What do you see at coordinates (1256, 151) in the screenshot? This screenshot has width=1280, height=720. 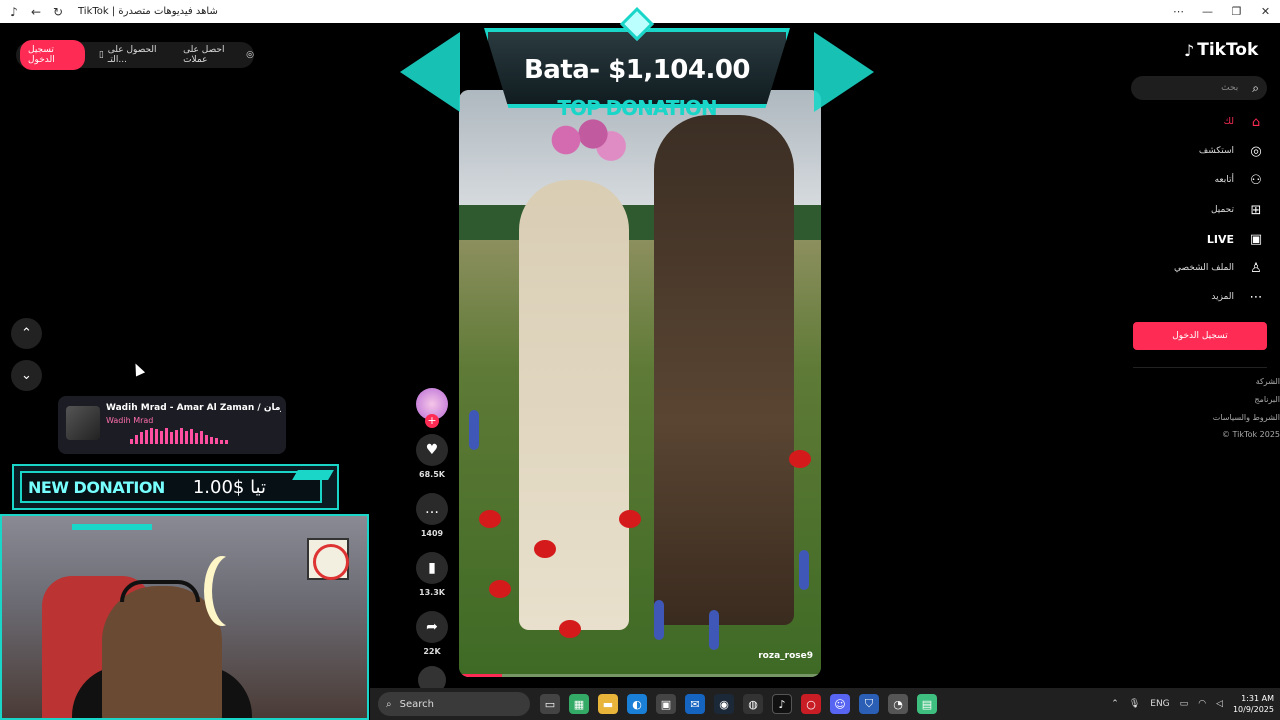 I see `compass-icon: ◎` at bounding box center [1256, 151].